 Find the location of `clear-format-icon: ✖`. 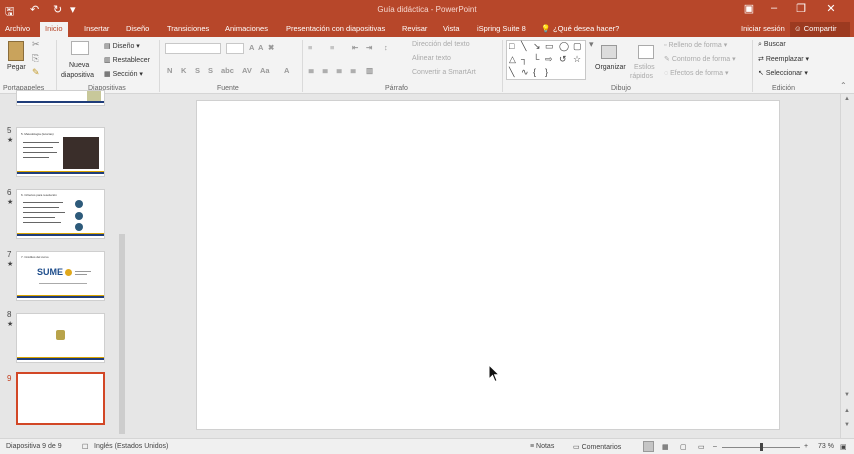

clear-format-icon: ✖ is located at coordinates (271, 47).